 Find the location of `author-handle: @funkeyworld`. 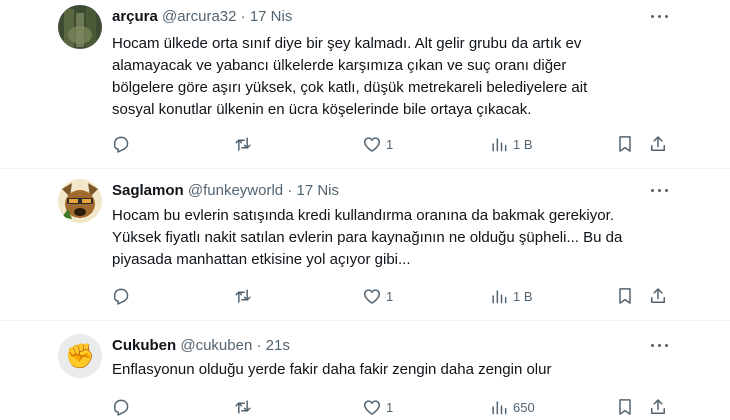

author-handle: @funkeyworld is located at coordinates (235, 190).